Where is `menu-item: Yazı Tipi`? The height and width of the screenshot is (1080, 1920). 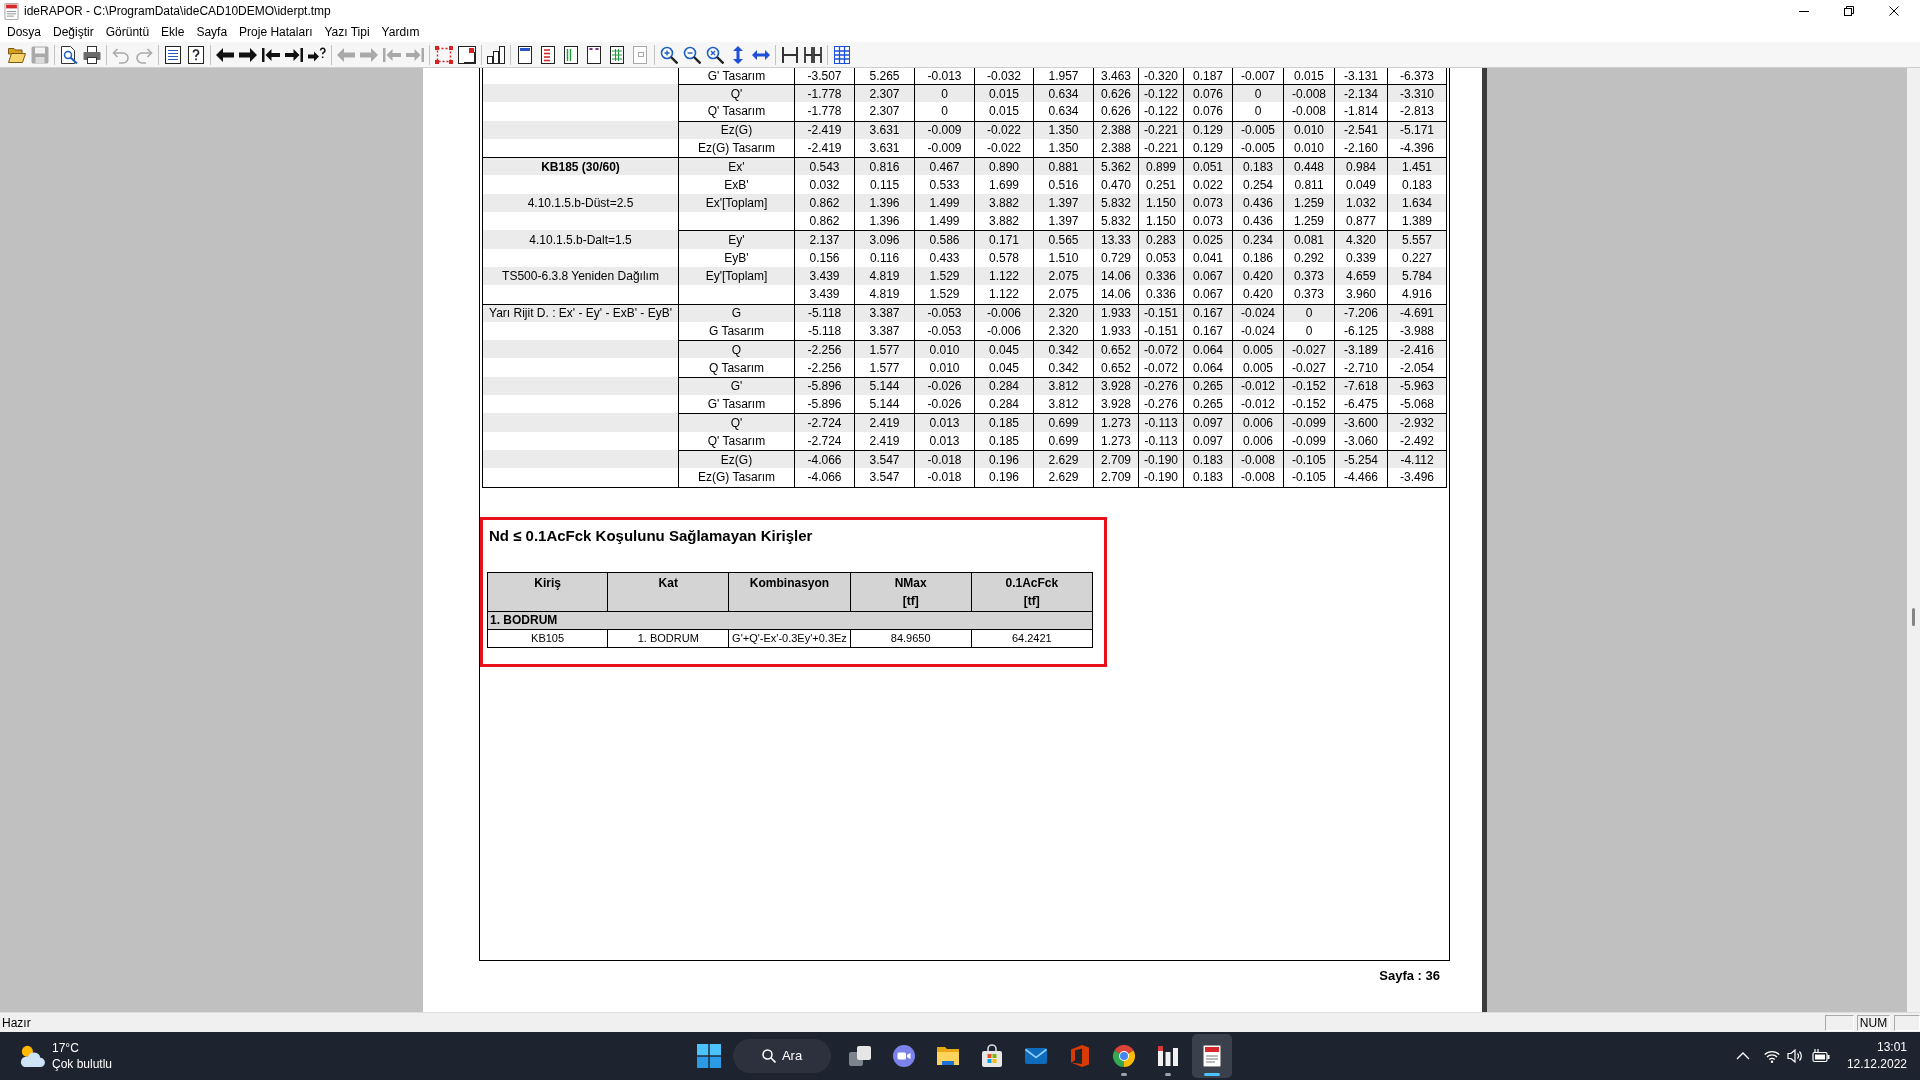
menu-item: Yazı Tipi is located at coordinates (347, 32).